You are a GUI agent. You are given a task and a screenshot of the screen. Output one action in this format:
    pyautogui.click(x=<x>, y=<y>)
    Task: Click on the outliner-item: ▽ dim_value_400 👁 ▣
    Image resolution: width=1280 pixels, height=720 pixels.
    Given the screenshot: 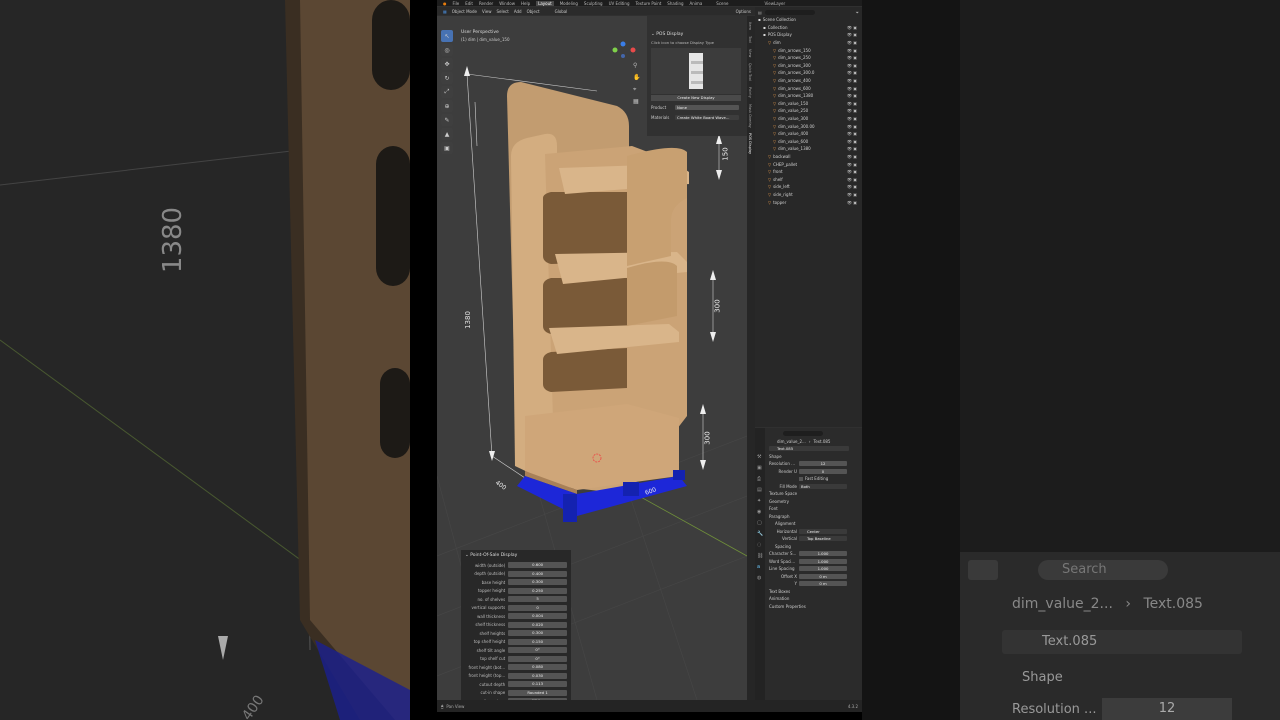 What is the action you would take?
    pyautogui.click(x=808, y=134)
    